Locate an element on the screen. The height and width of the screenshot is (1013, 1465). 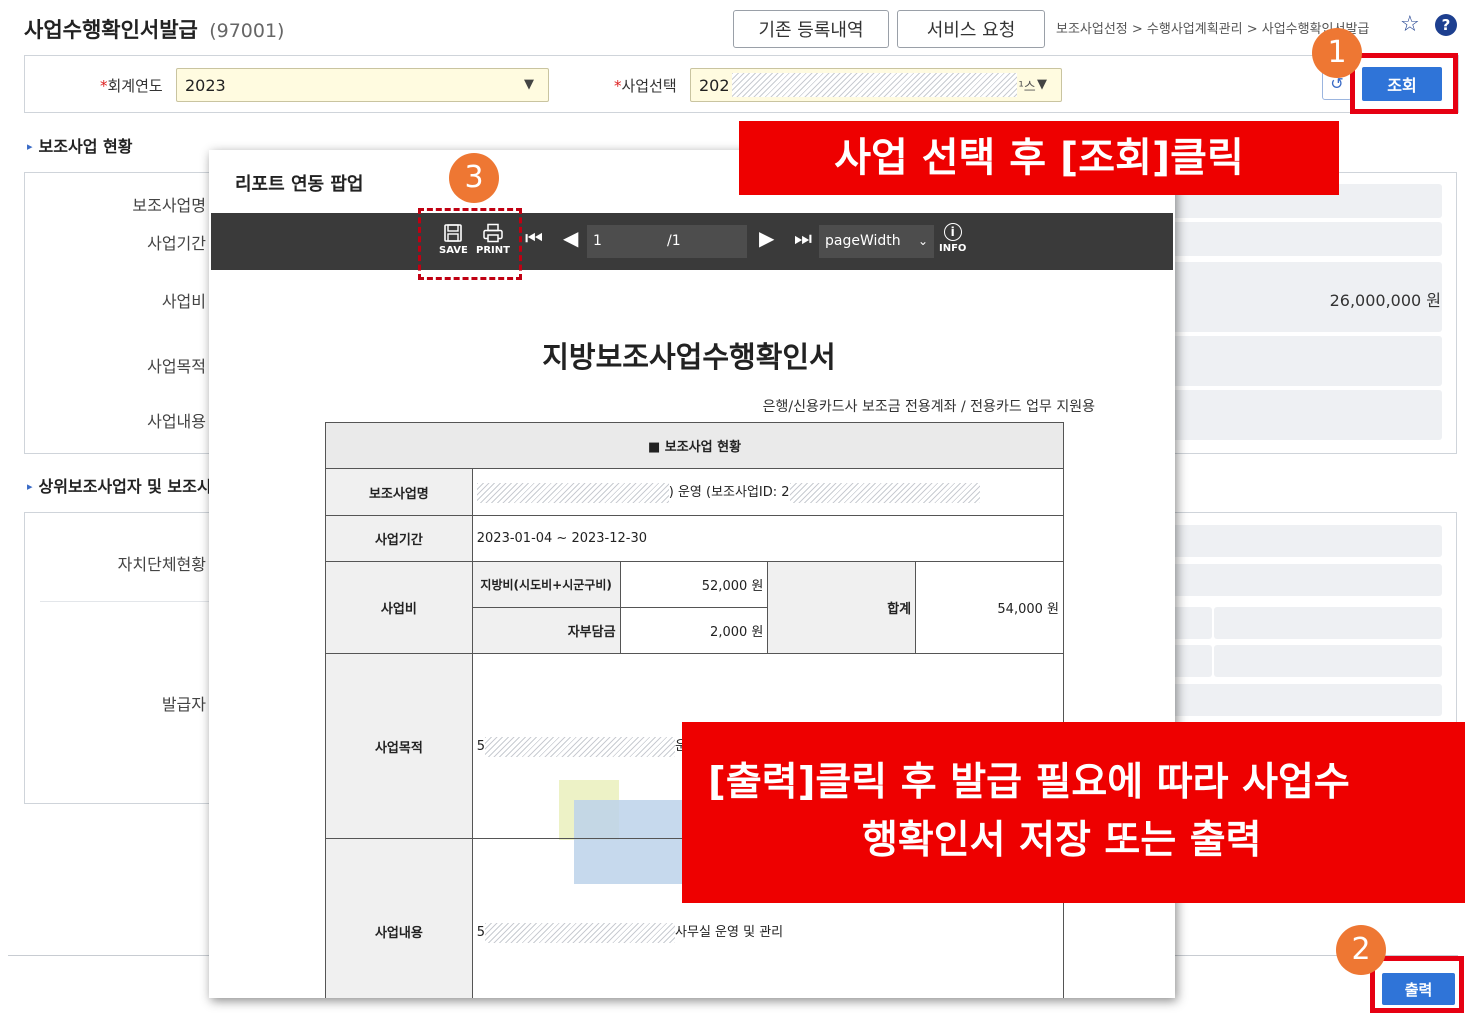
document-title: 지방보조사업수행확인서 is located at coordinates (689, 357).